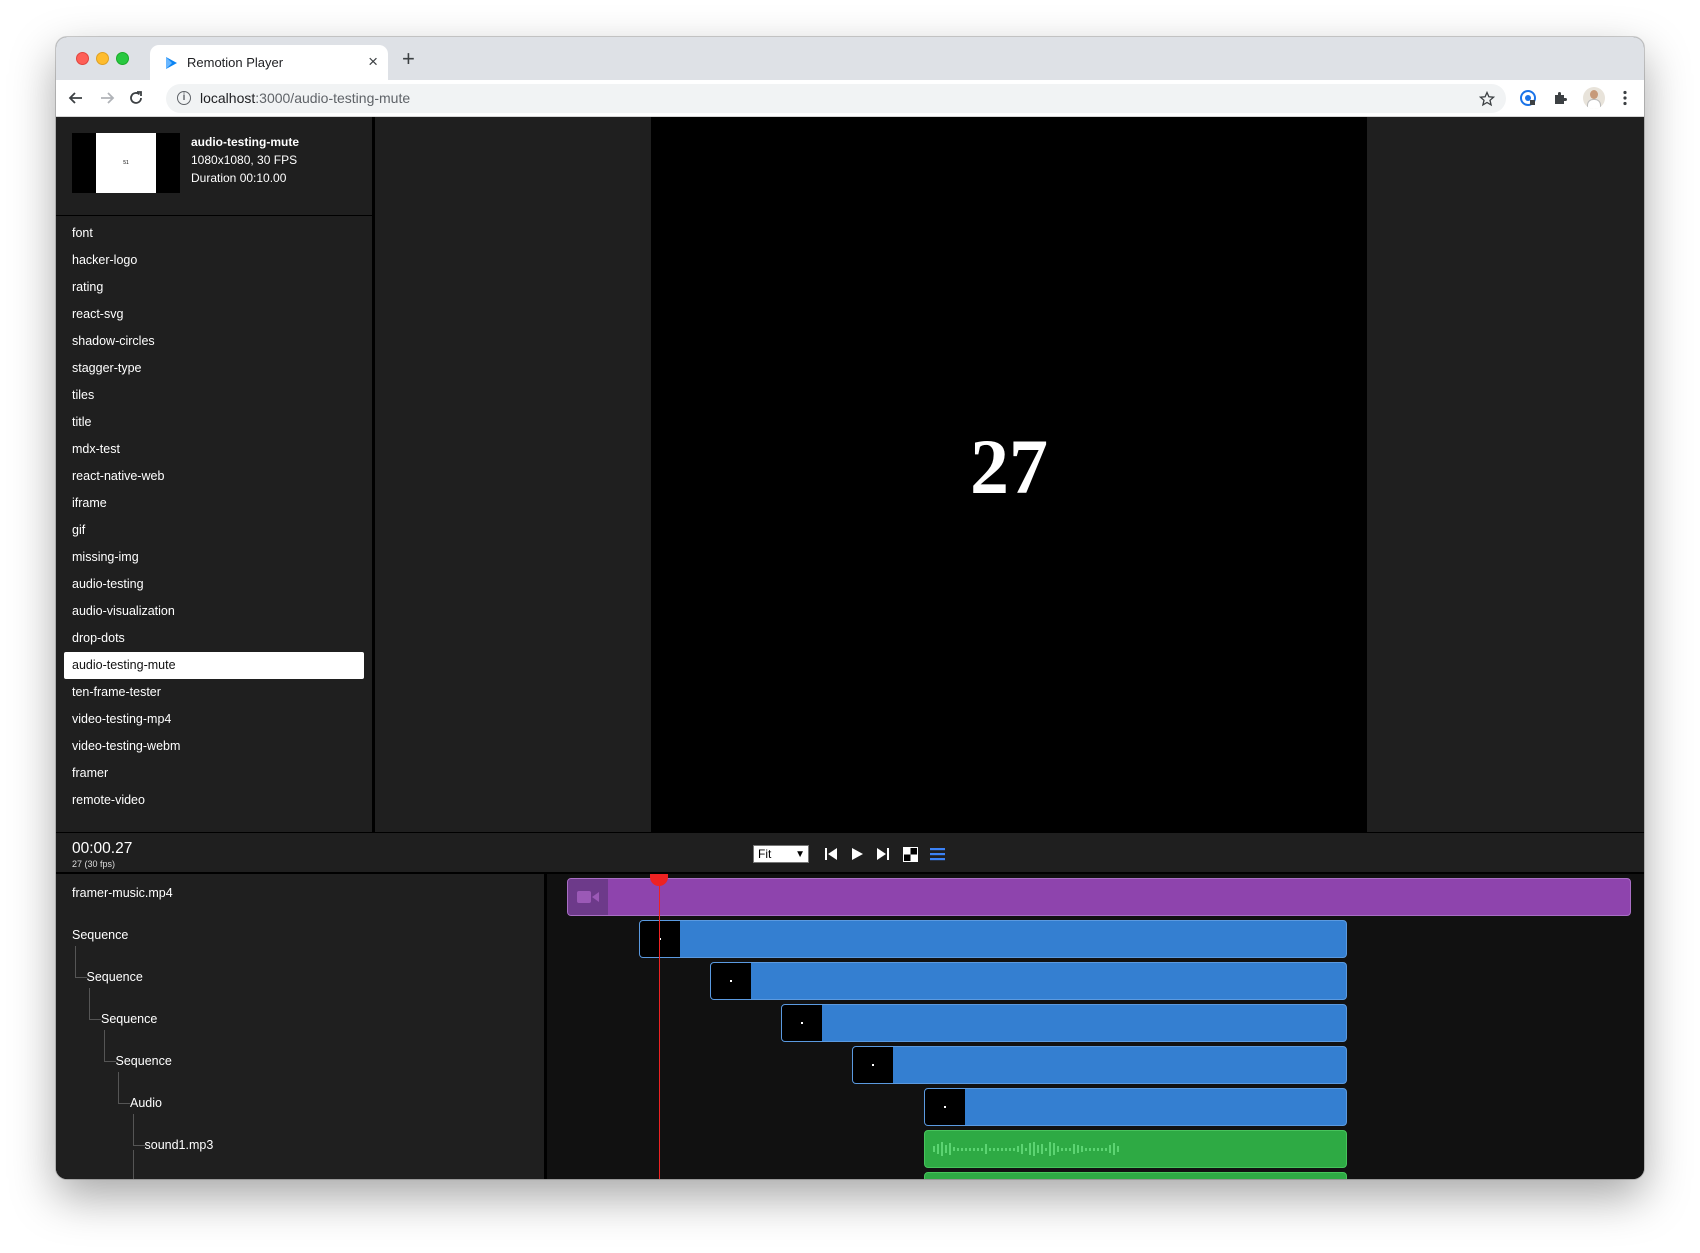 This screenshot has width=1700, height=1253. I want to click on remotion-favicon-icon, so click(171, 63).